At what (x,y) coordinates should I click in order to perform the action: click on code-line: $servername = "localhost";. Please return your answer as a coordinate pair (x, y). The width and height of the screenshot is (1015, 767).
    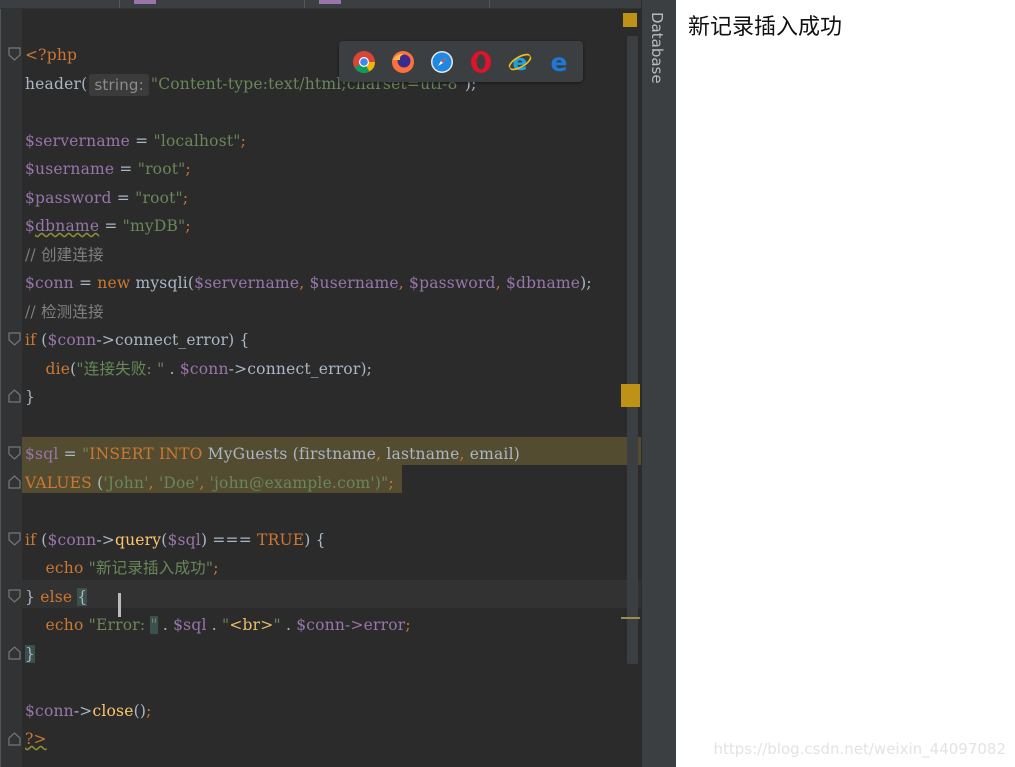
    Looking at the image, I should click on (135, 141).